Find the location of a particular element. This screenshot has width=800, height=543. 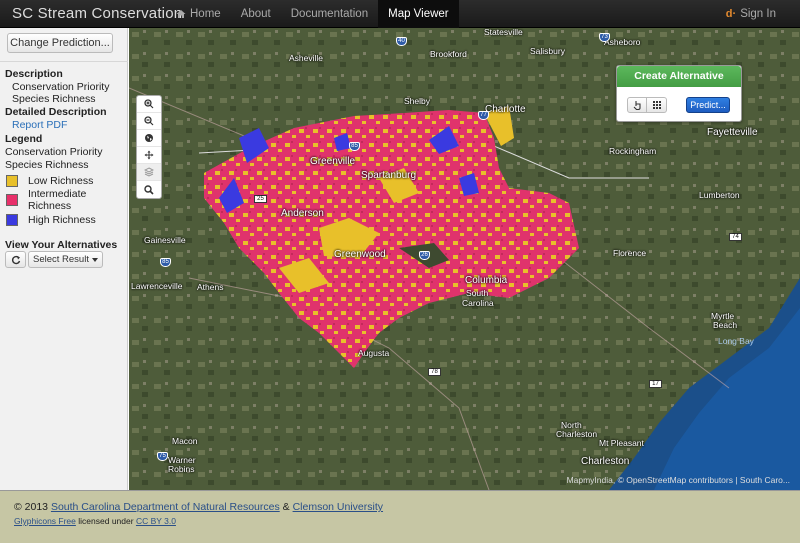

app-title: SC Stream Conservation is located at coordinates (97, 13).